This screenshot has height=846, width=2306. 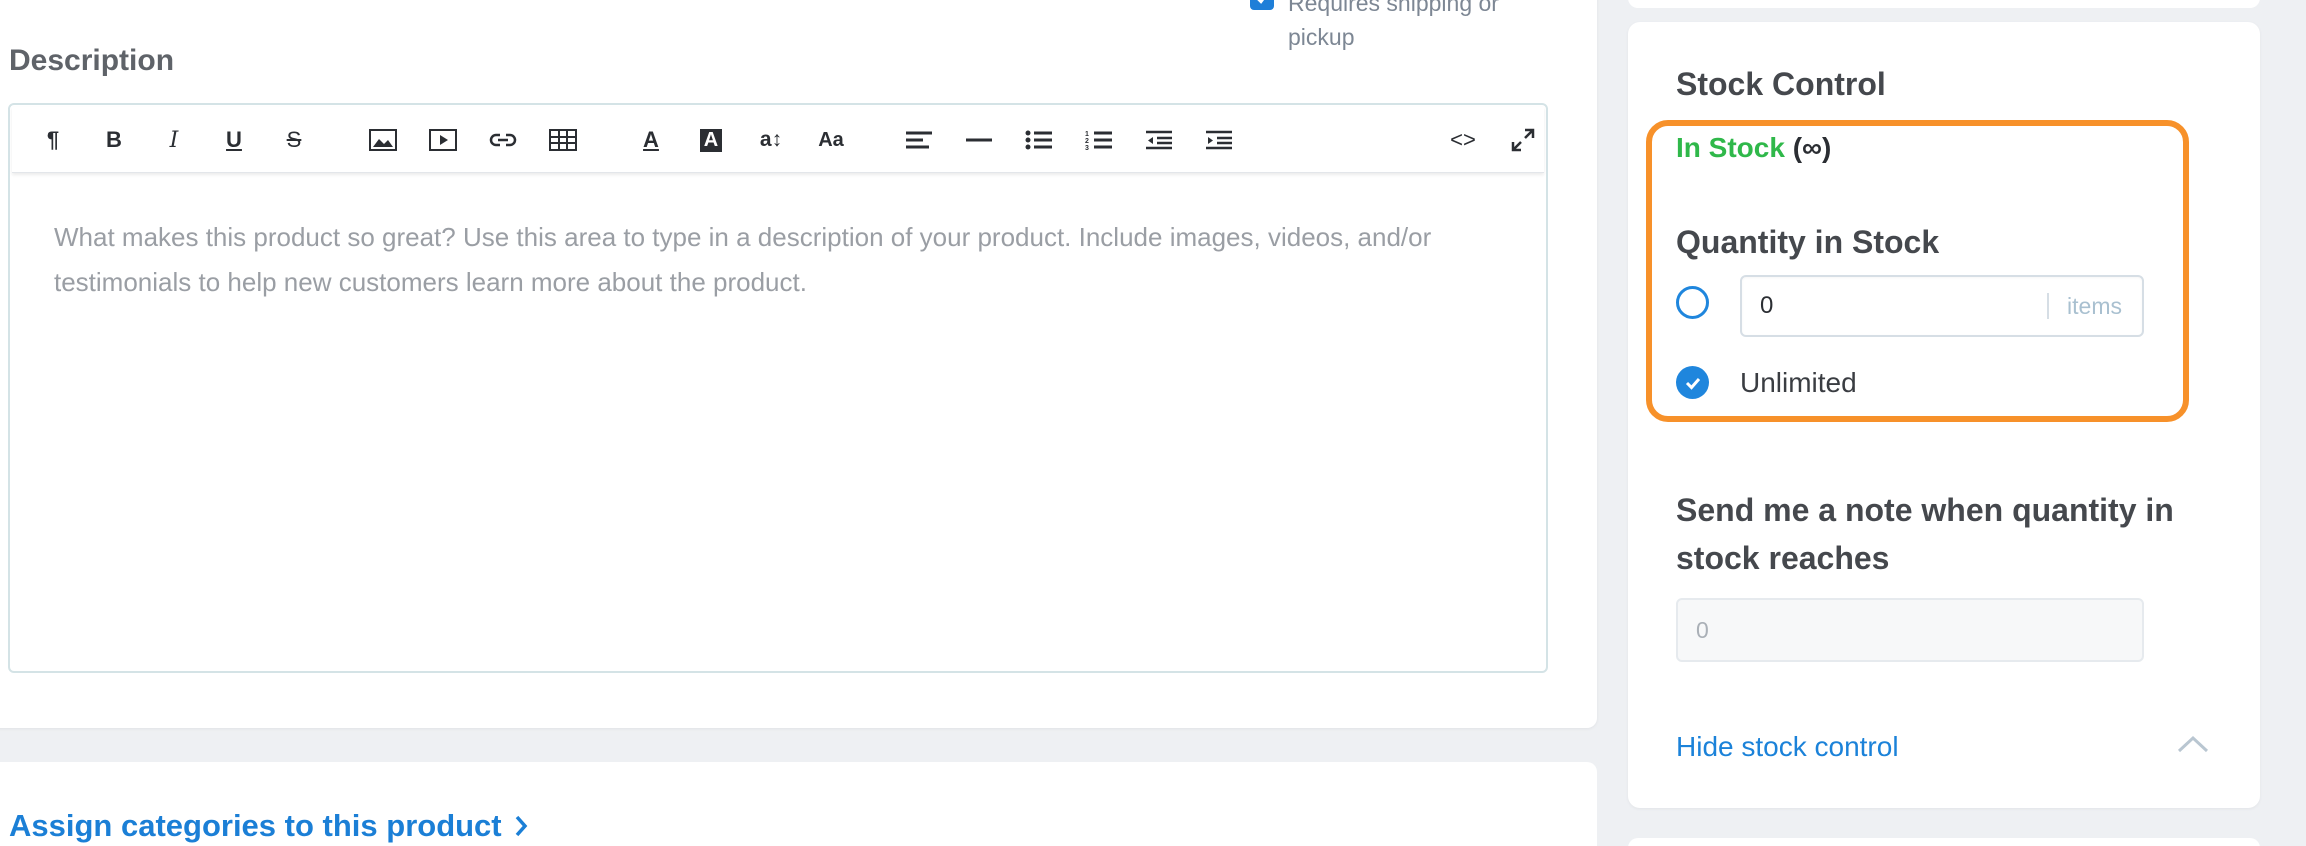 I want to click on indent-icon, so click(x=1219, y=140).